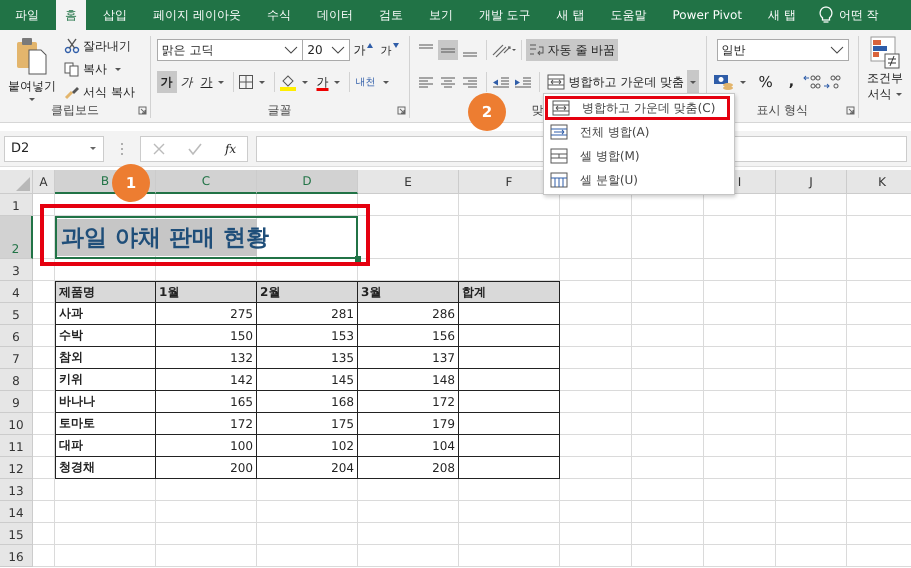  Describe the element at coordinates (105, 402) in the screenshot. I see `table-cell: 바나나` at that location.